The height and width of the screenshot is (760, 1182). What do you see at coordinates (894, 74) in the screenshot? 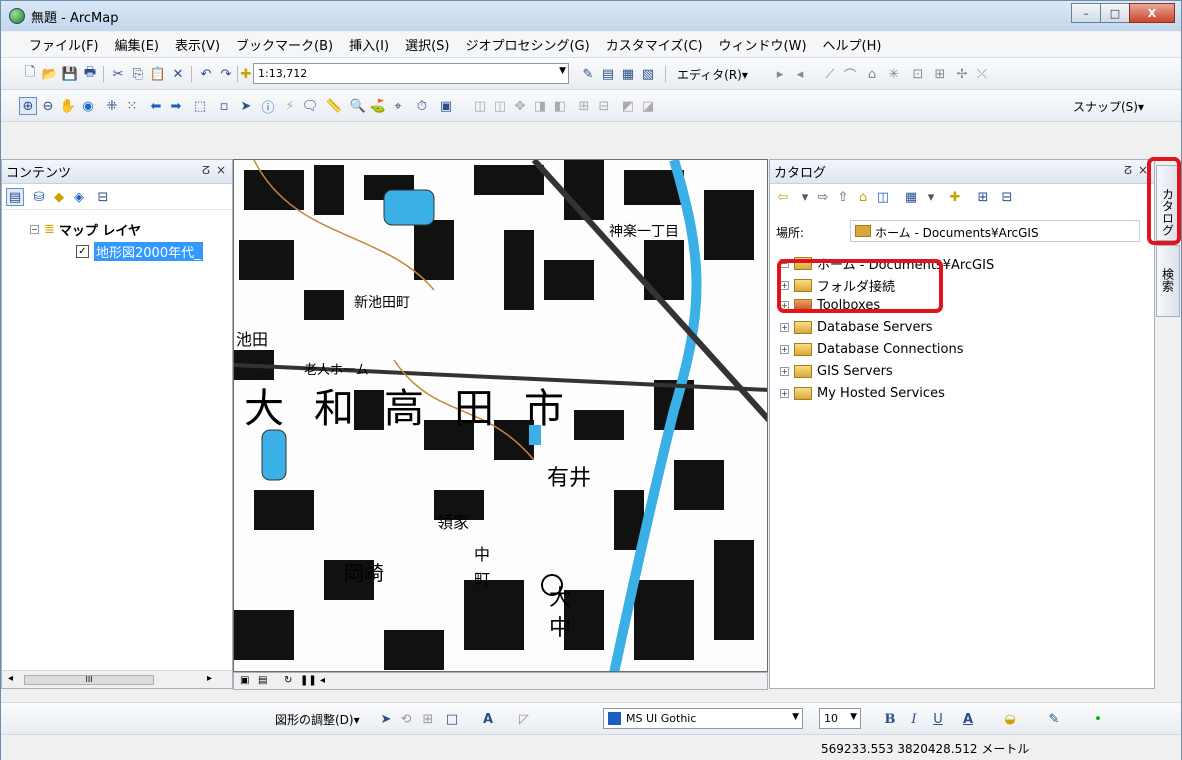
I see `point-icon: ✳` at bounding box center [894, 74].